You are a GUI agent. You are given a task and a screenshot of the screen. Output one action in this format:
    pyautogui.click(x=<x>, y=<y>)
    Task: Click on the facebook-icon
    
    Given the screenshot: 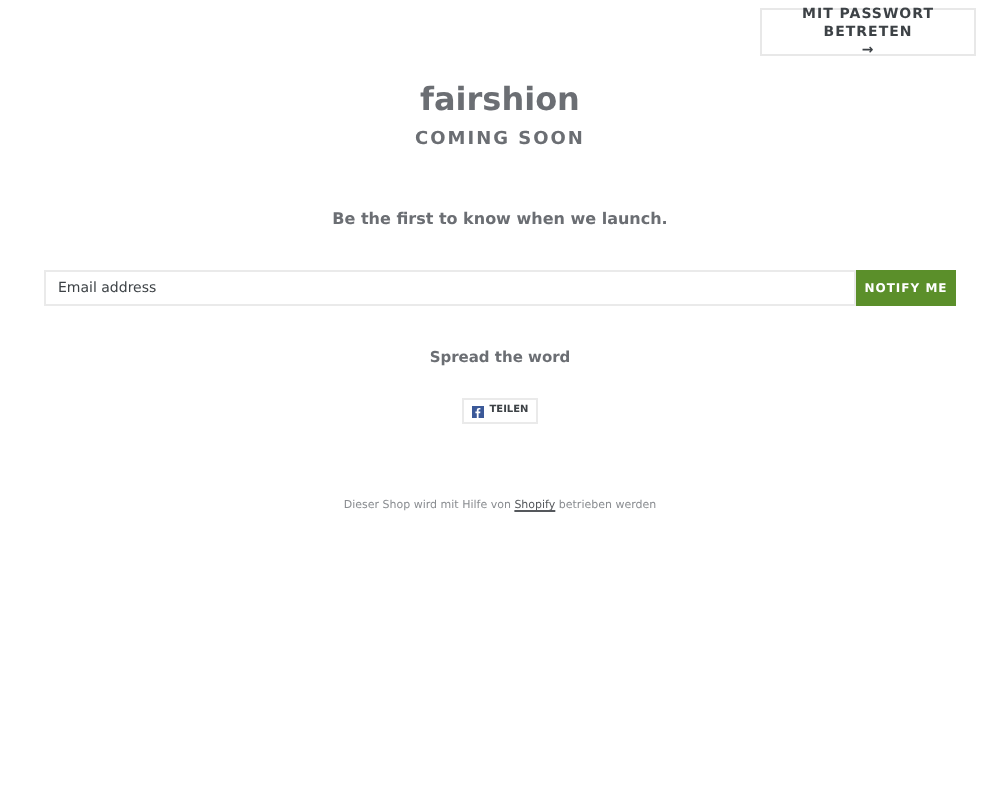 What is the action you would take?
    pyautogui.click(x=477, y=411)
    